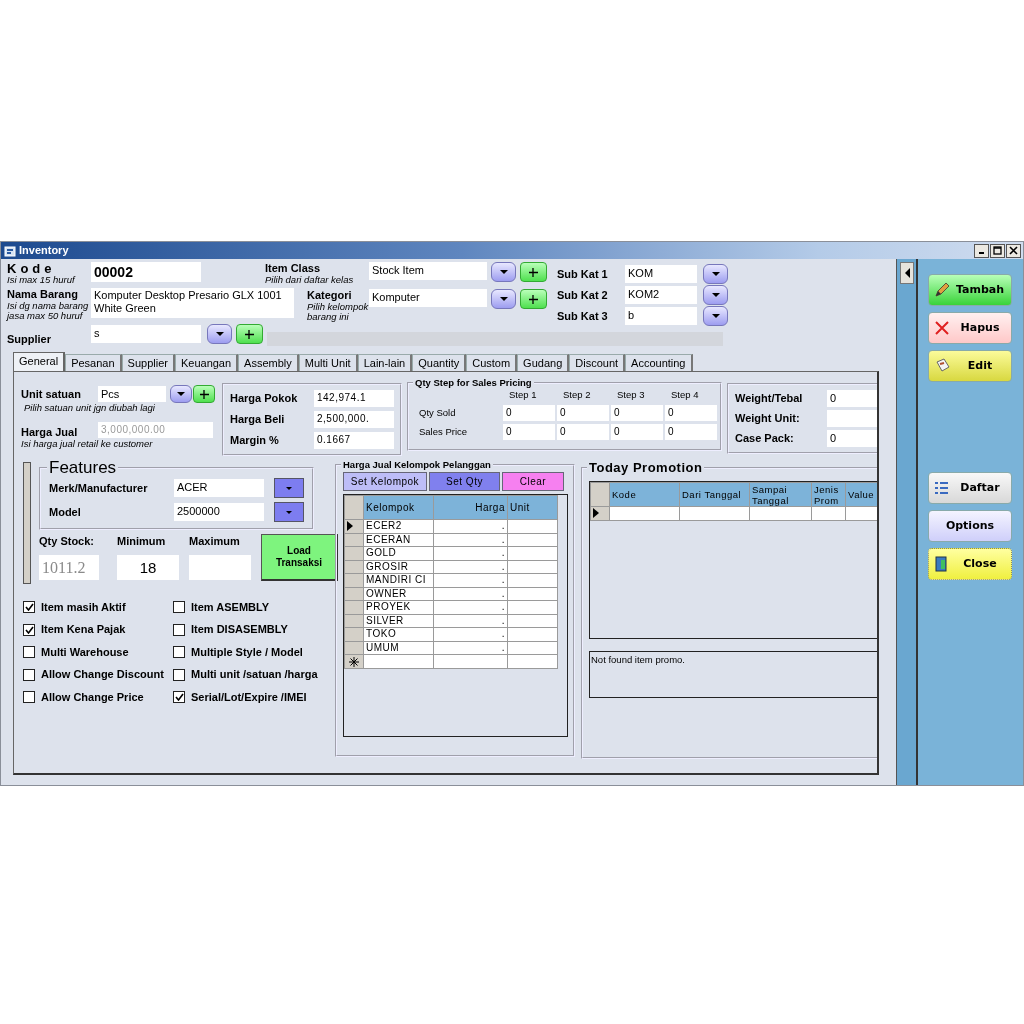 The height and width of the screenshot is (1024, 1024). What do you see at coordinates (330, 295) in the screenshot?
I see `field-label: Kategori` at bounding box center [330, 295].